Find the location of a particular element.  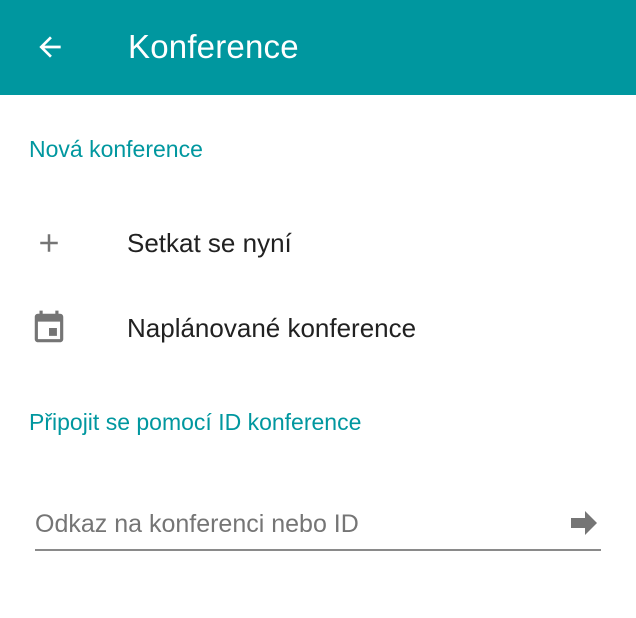

arrow-right-icon is located at coordinates (584, 523).